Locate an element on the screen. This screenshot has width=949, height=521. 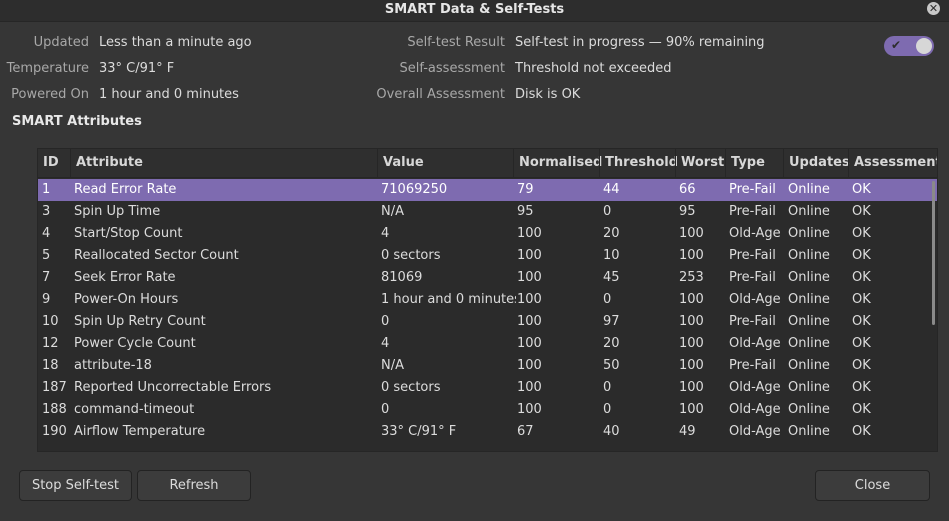
cell-attribute: Seek Error Rate is located at coordinates (125, 277).